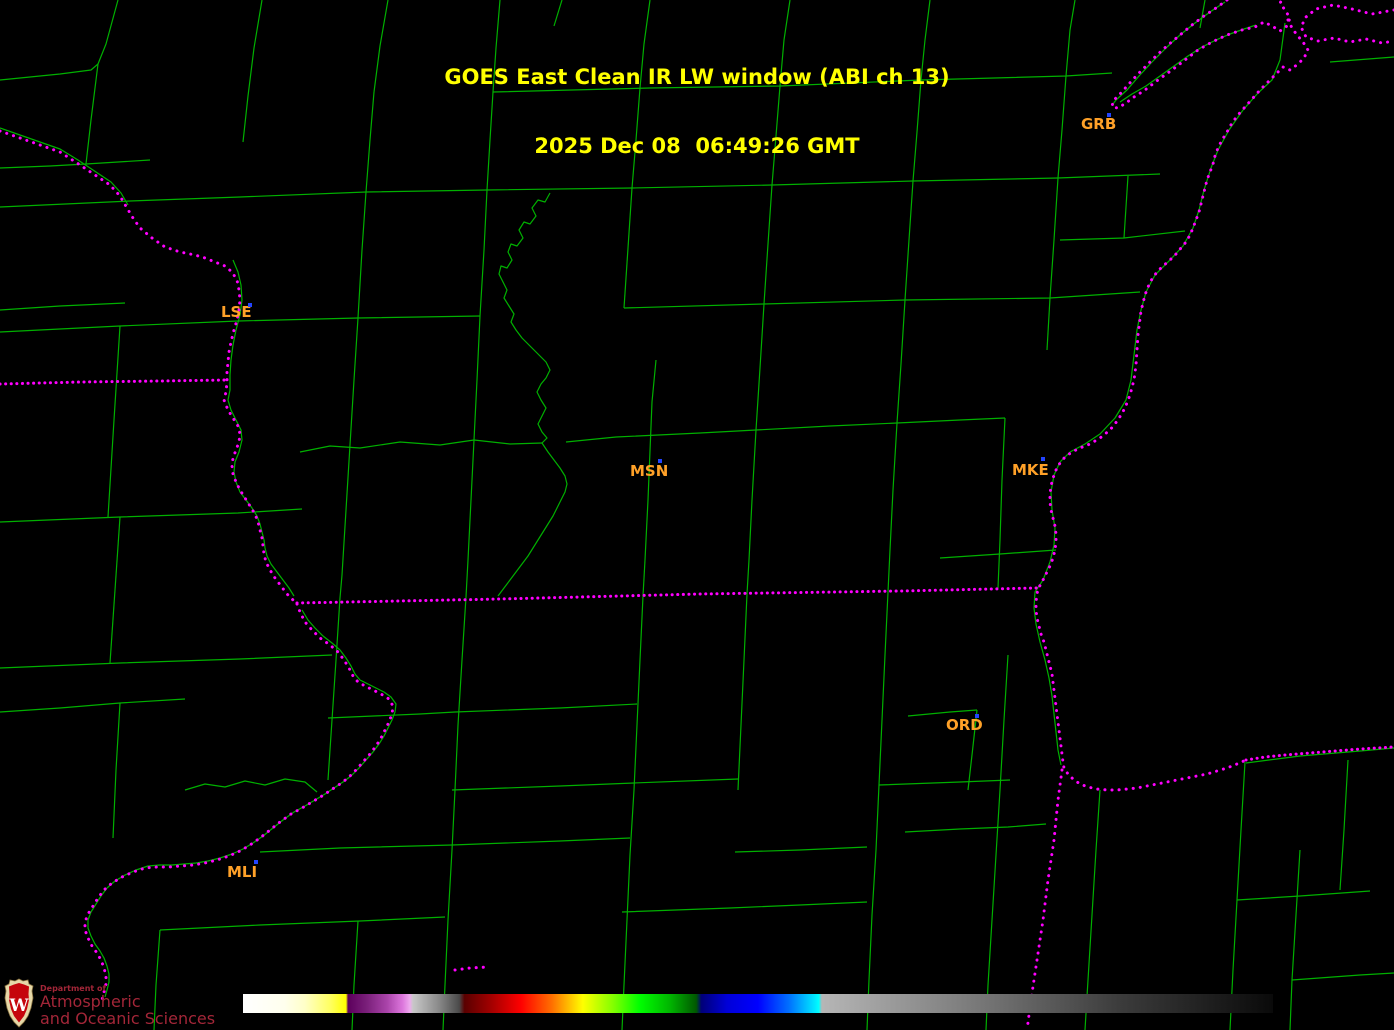  I want to click on wi-il-border, so click(667, 595).